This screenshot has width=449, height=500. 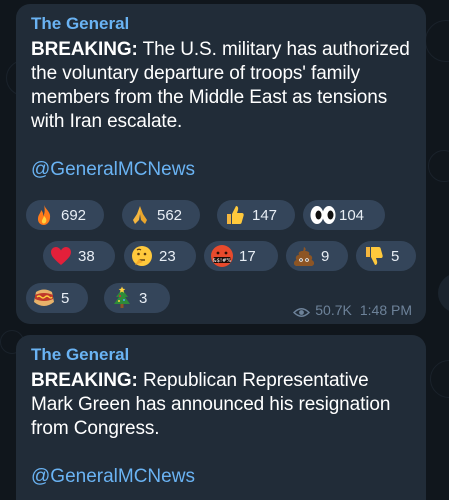 I want to click on reaction-count: 23, so click(x=167, y=256).